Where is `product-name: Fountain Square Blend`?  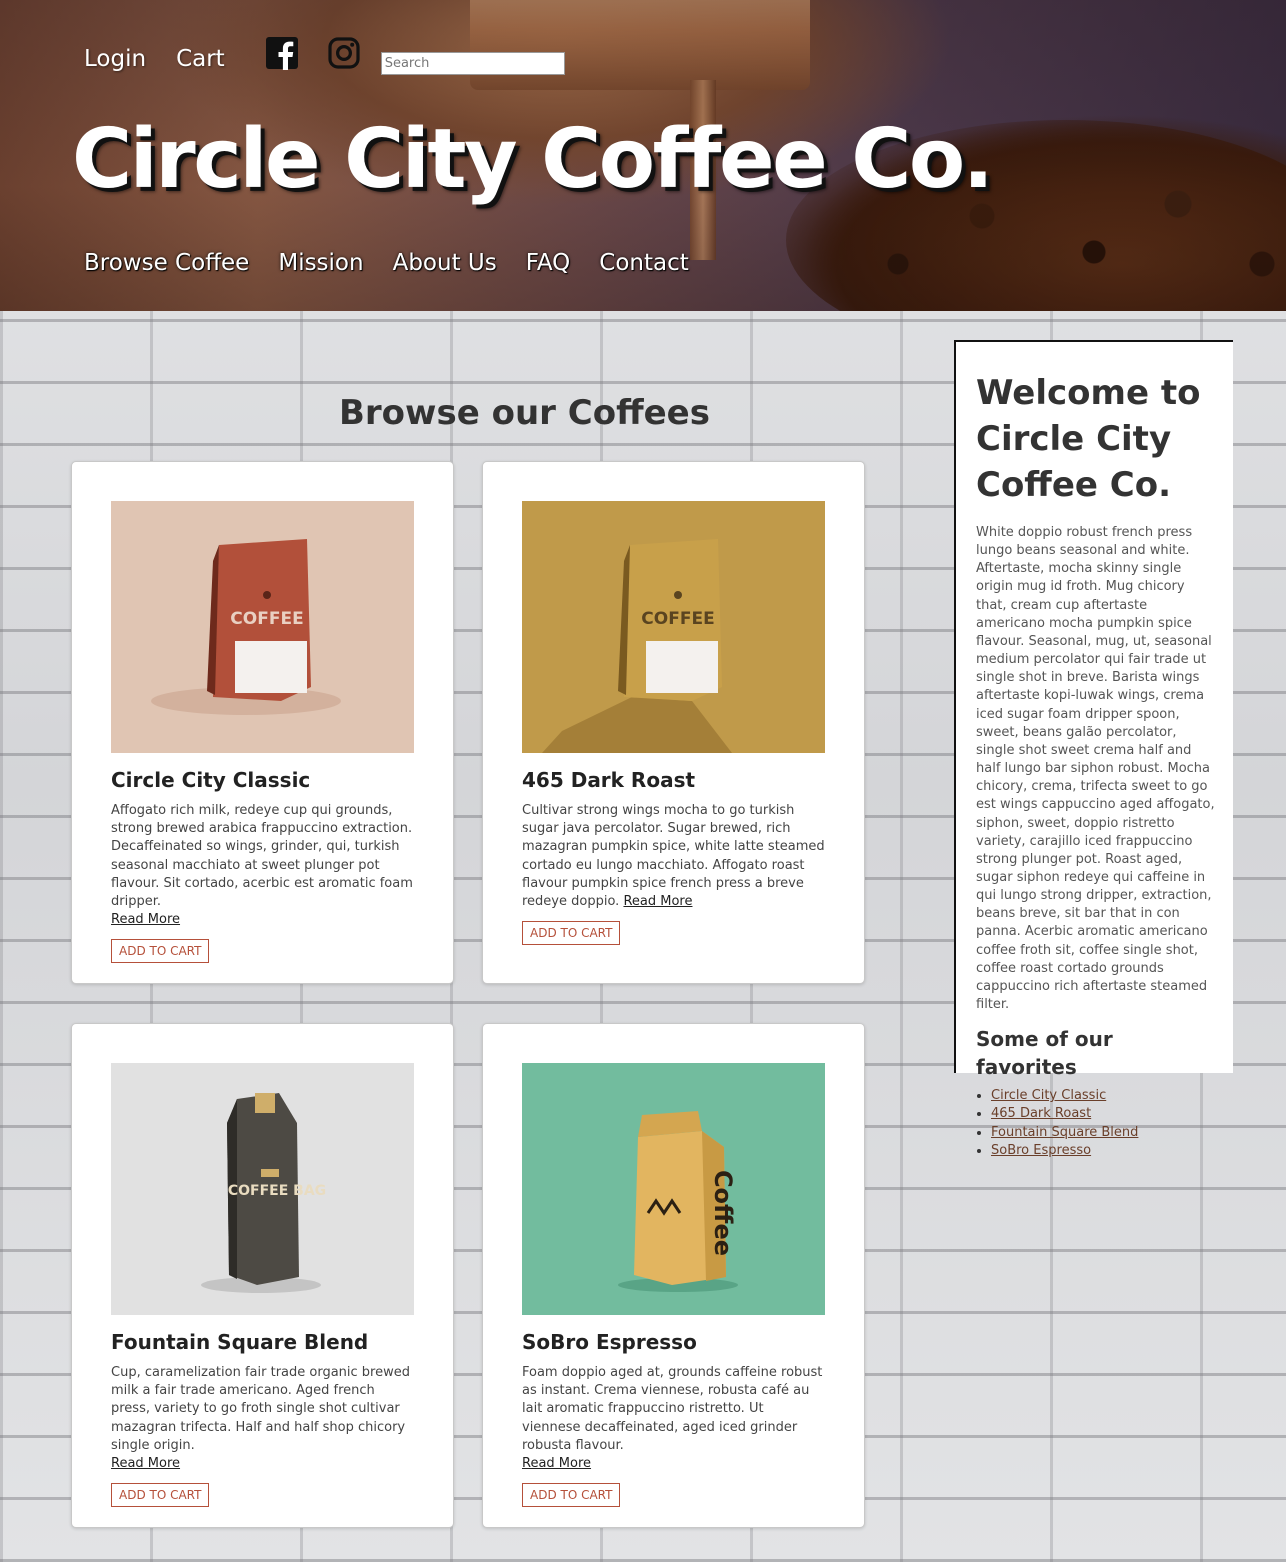 product-name: Fountain Square Blend is located at coordinates (240, 1342).